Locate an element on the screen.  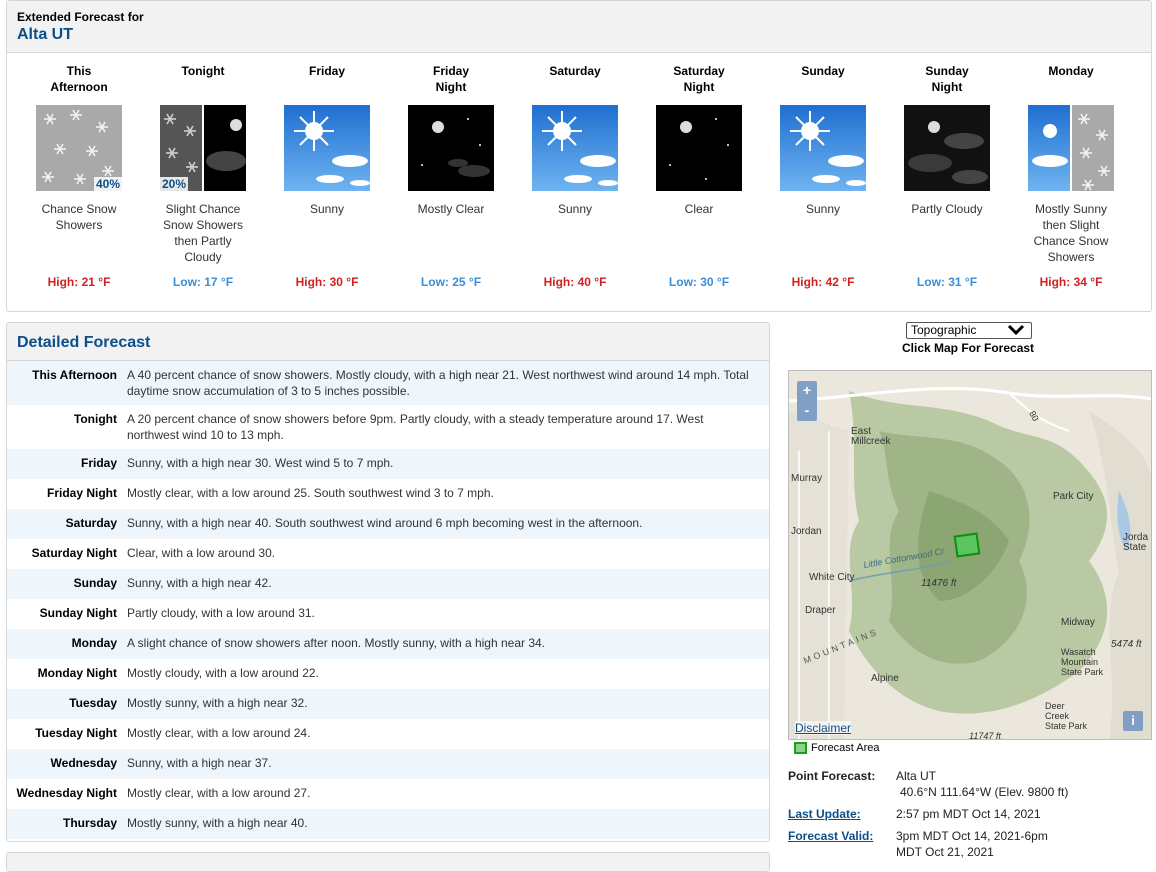
last-update-value: 2:57 pm MDT Oct 14, 2021 is located at coordinates (968, 814).